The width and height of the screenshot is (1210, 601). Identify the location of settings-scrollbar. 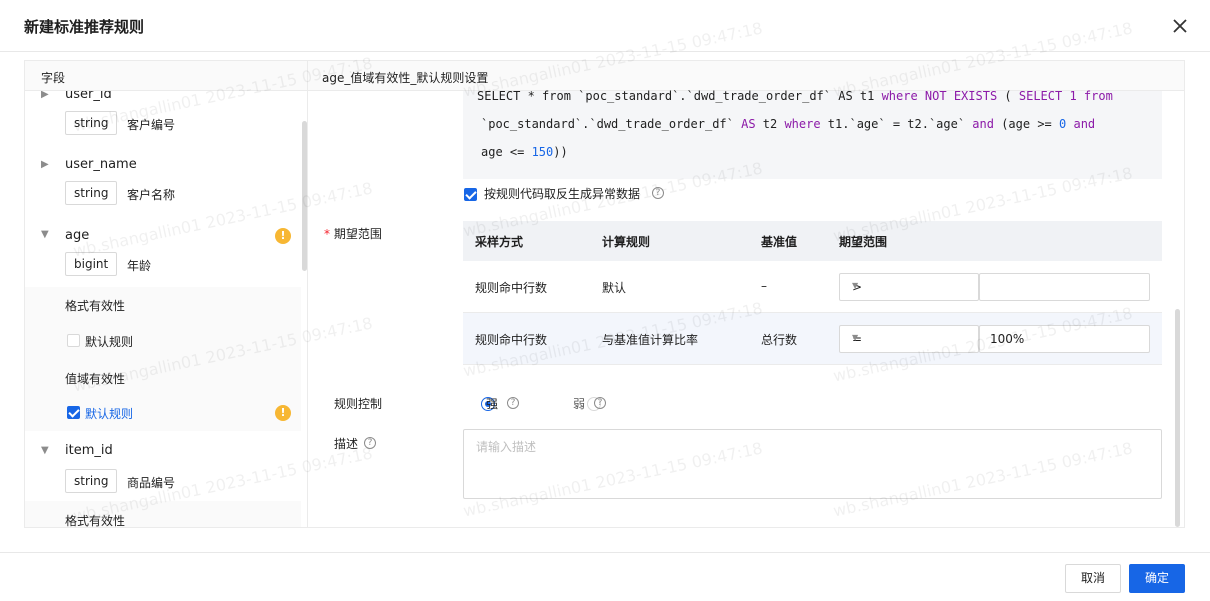
(1177, 418).